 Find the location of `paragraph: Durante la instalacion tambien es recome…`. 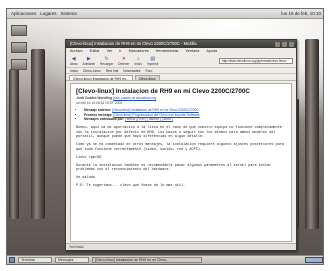

paragraph: Durante la instalacion tambien es recome… is located at coordinates (174, 168).